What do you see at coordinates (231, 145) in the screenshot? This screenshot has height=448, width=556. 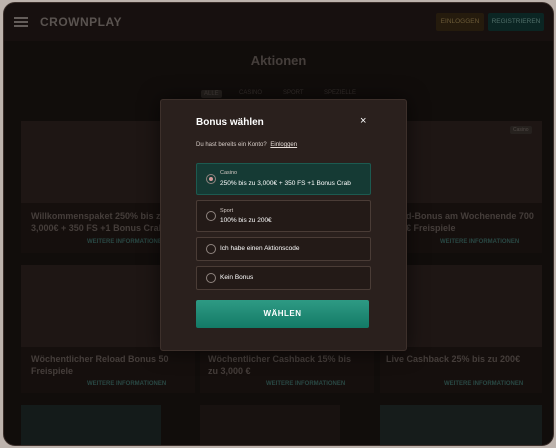 I see `account-question: Du hast bereits ein Konto?` at bounding box center [231, 145].